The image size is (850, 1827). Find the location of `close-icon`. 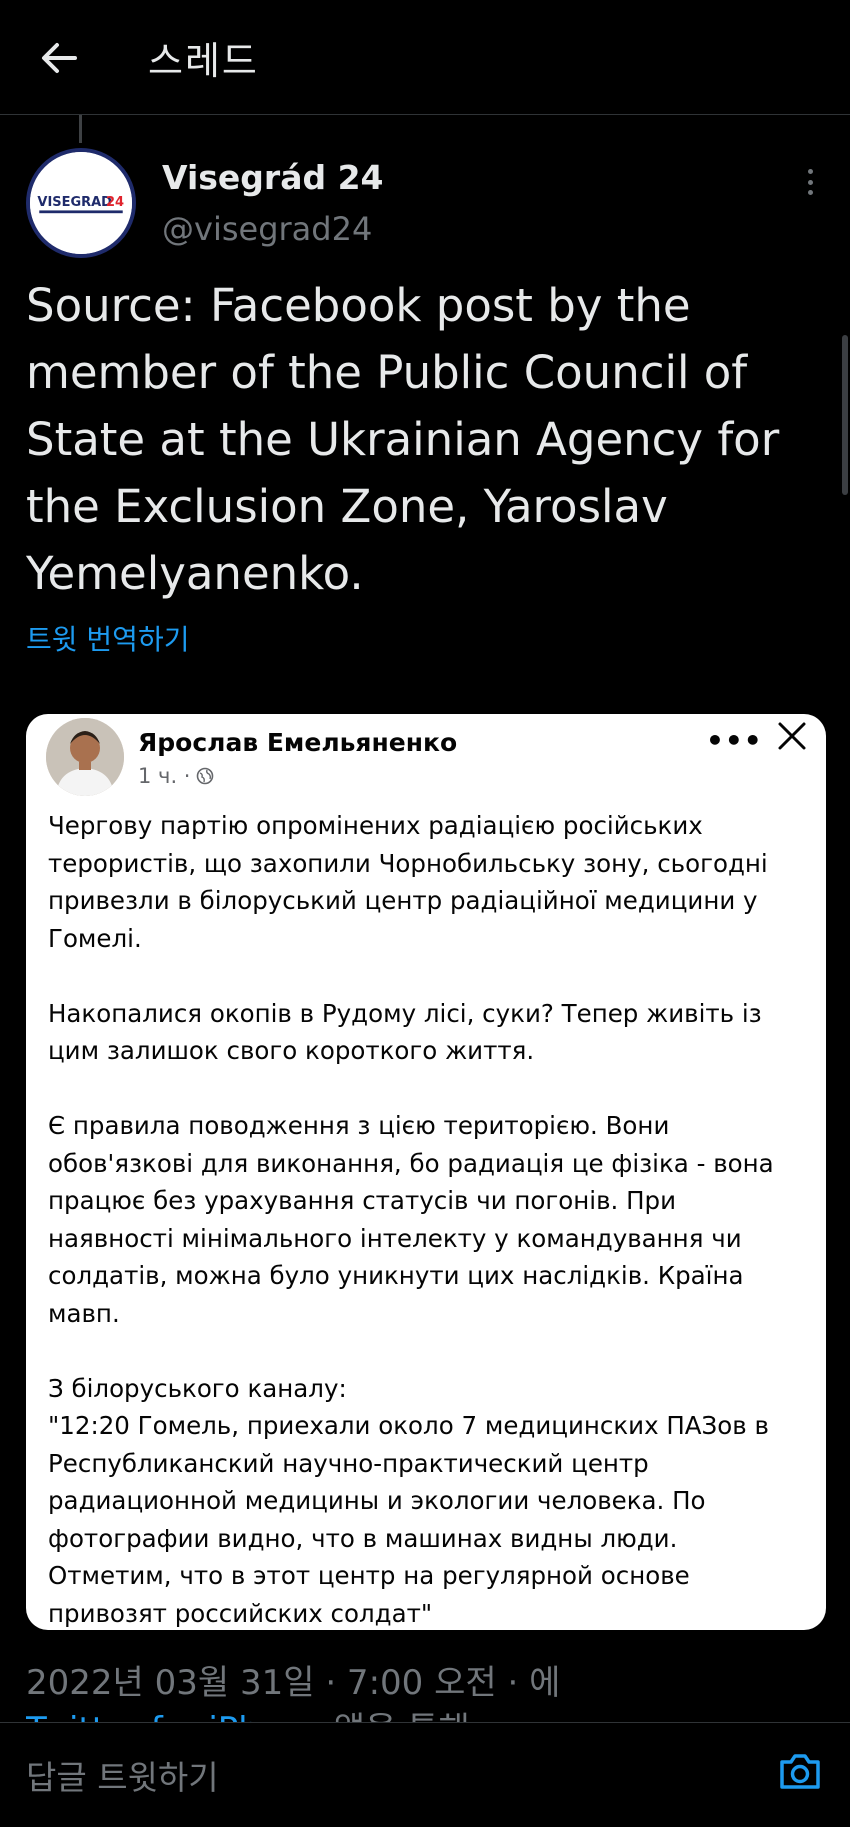

close-icon is located at coordinates (792, 736).